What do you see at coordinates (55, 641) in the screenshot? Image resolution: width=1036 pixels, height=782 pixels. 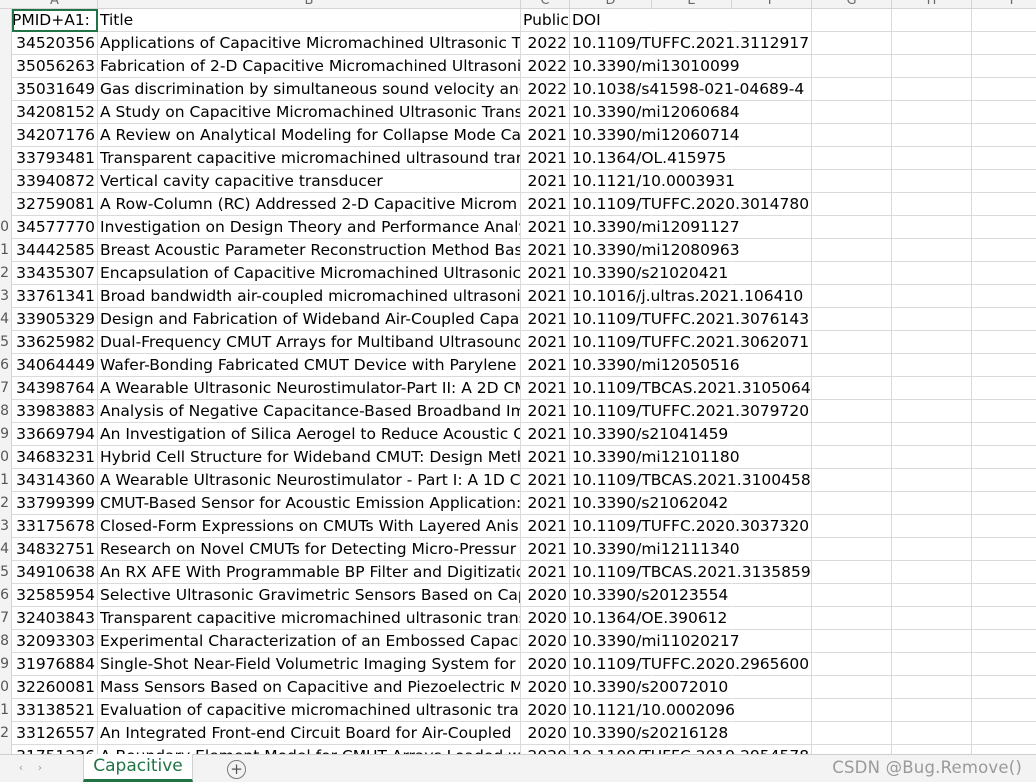 I see `cell-pmid: 32093303` at bounding box center [55, 641].